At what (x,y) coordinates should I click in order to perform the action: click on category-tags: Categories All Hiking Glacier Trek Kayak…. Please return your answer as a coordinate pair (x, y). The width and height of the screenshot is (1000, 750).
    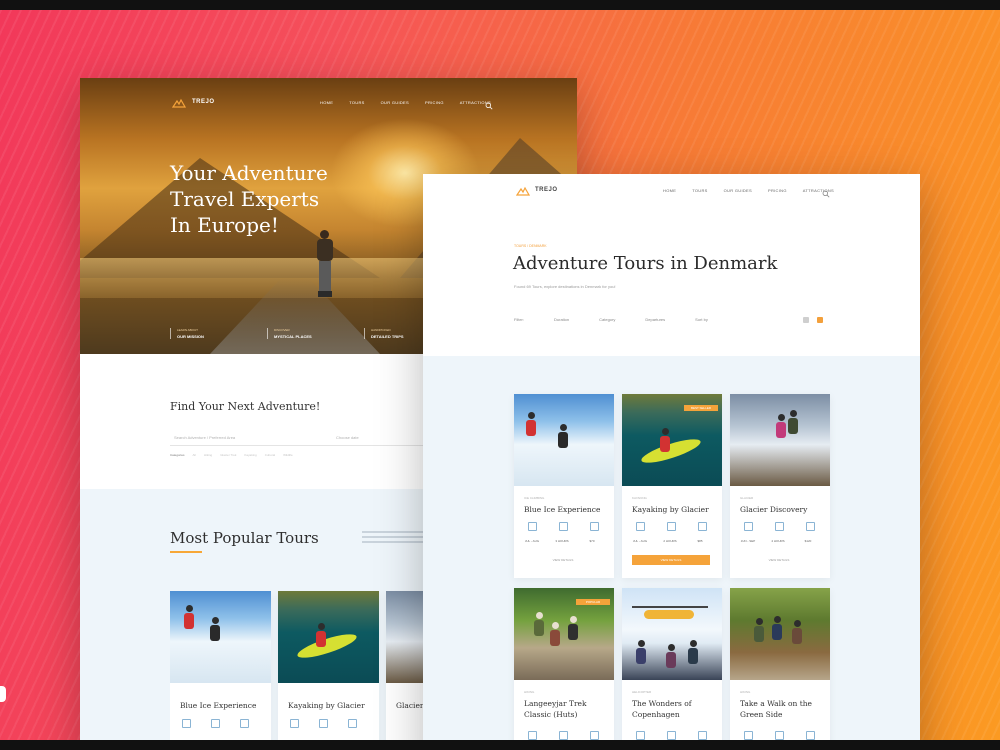
    Looking at the image, I should click on (231, 455).